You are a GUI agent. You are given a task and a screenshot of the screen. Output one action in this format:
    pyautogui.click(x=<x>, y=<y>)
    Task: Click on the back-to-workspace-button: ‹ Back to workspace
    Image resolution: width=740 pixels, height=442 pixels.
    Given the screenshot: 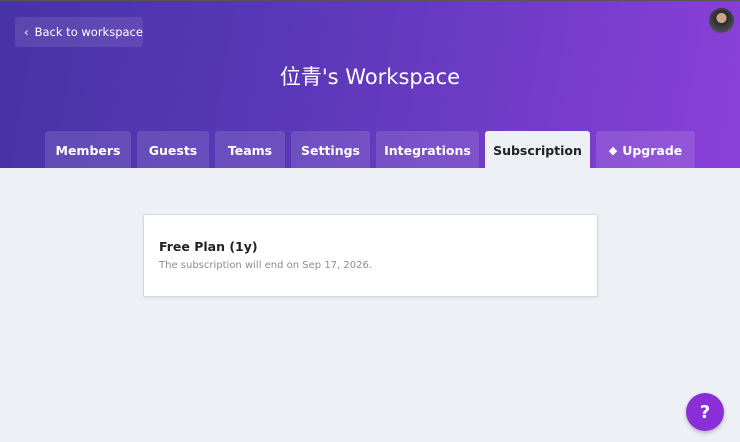 What is the action you would take?
    pyautogui.click(x=79, y=32)
    